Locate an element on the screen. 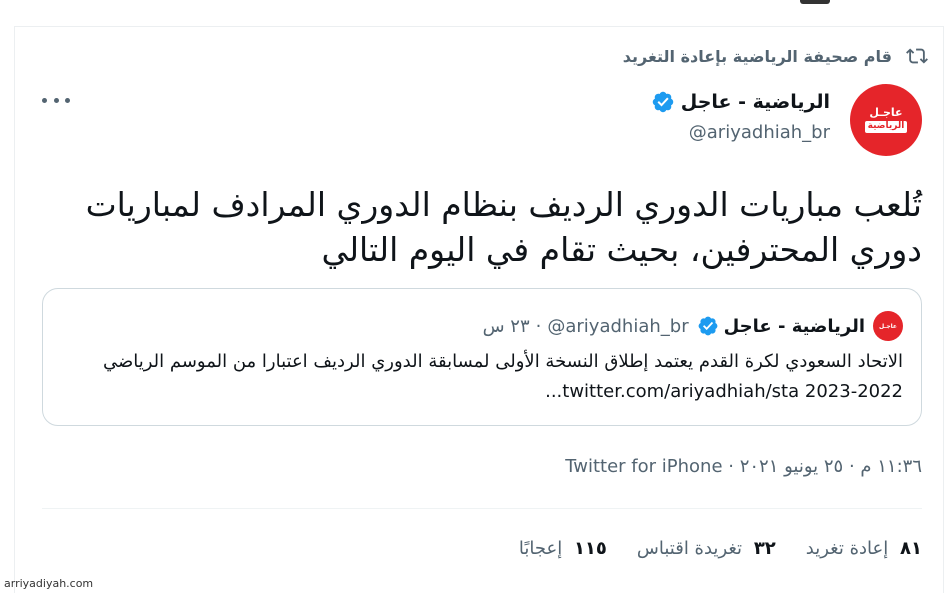 The height and width of the screenshot is (593, 950). avatar-logo-top: عاجـل is located at coordinates (886, 113).